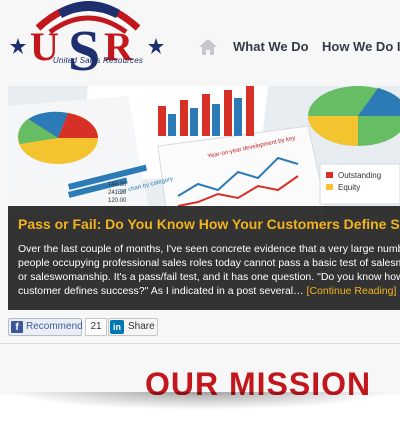 The height and width of the screenshot is (421, 400). What do you see at coordinates (200, 343) in the screenshot?
I see `section-divider` at bounding box center [200, 343].